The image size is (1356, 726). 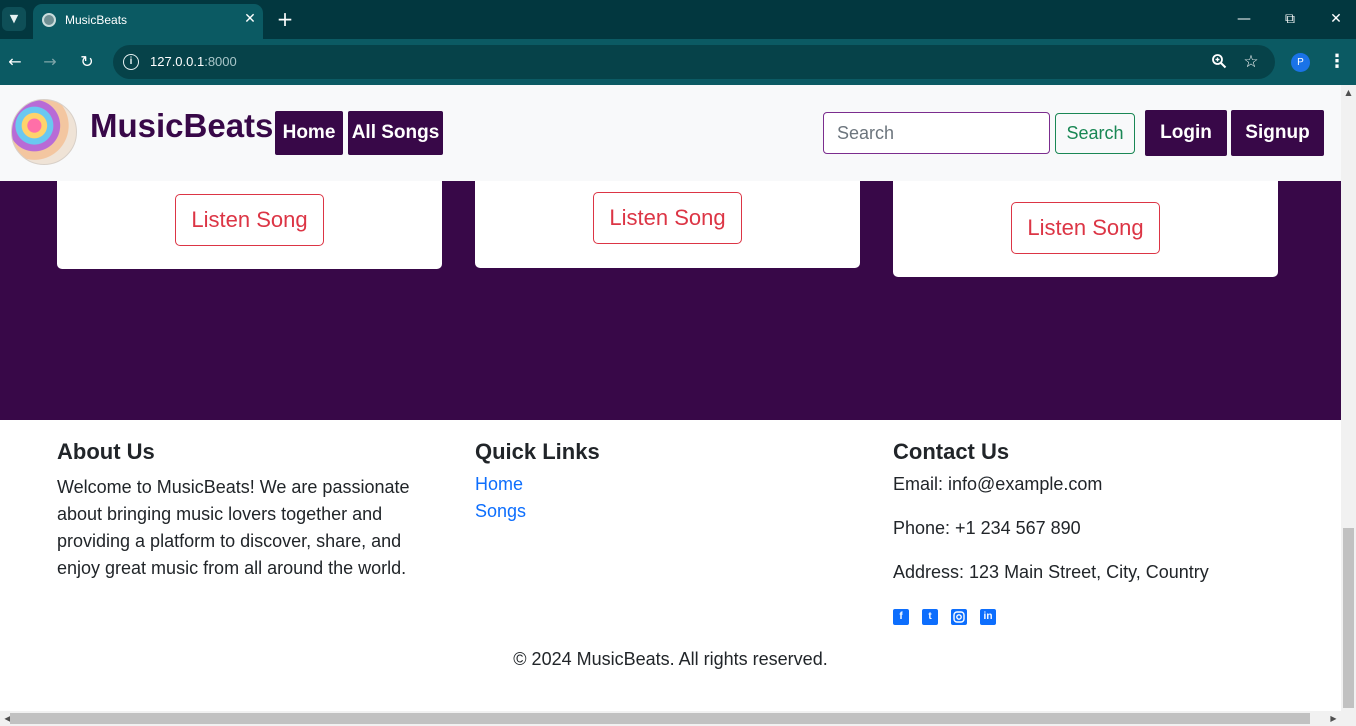 I want to click on restore-icon: ⧉, so click(x=1290, y=19).